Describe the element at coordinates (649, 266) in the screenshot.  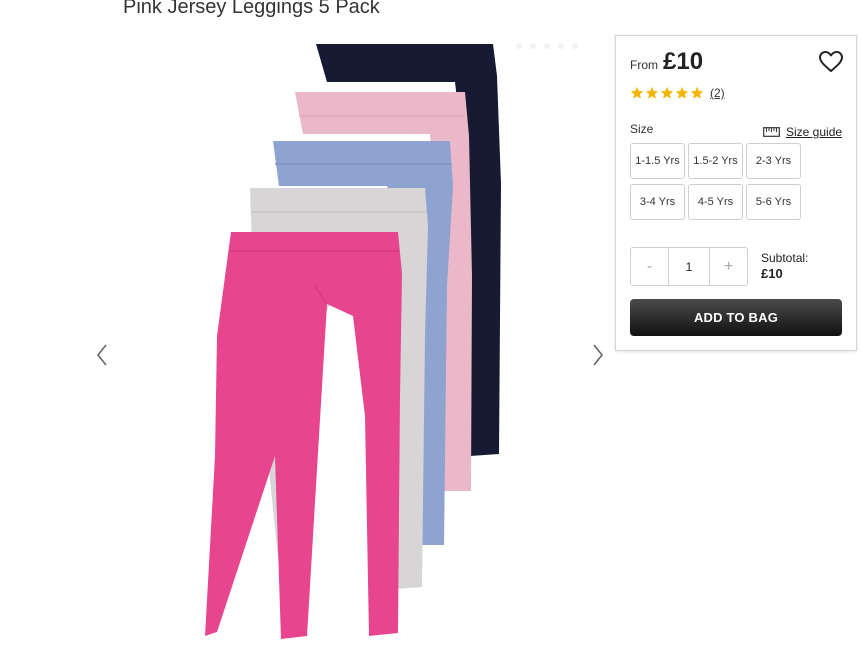
I see `quantity-decrease-button: -` at that location.